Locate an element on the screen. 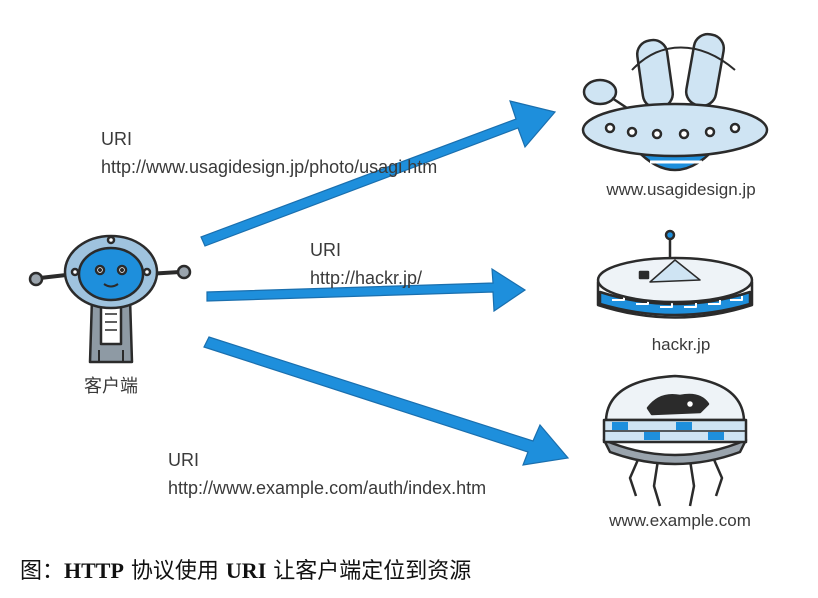 Image resolution: width=818 pixels, height=598 pixels. server-1-label: www.usagidesign.jp is located at coordinates (680, 189).